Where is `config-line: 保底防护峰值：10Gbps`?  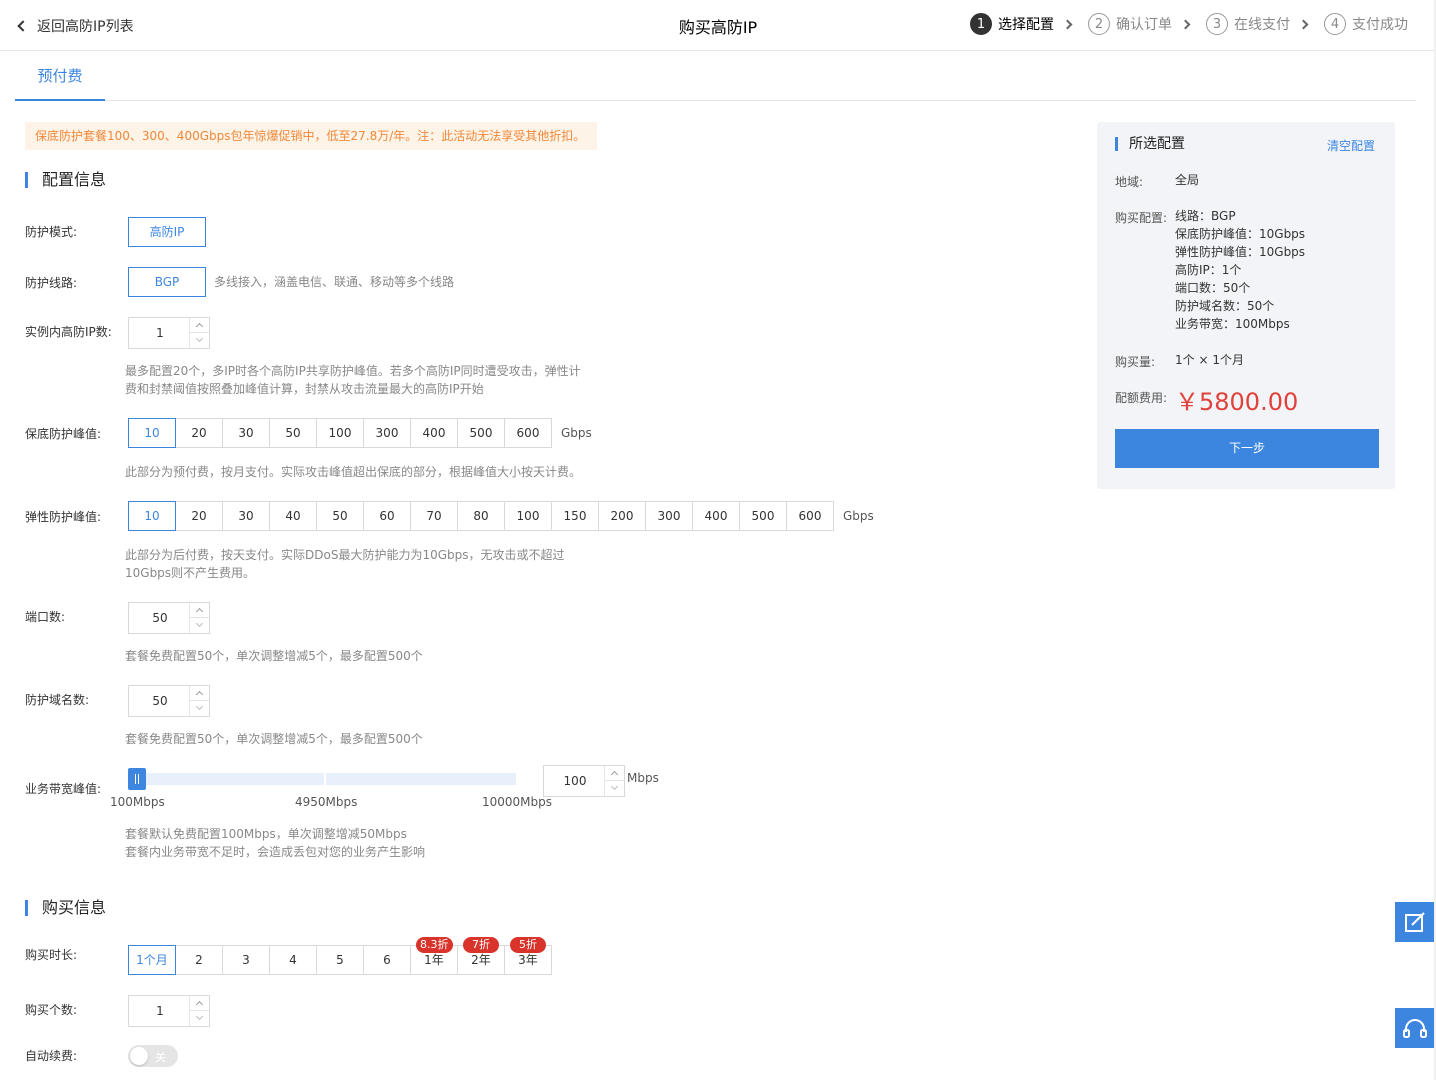
config-line: 保底防护峰值：10Gbps is located at coordinates (1240, 234).